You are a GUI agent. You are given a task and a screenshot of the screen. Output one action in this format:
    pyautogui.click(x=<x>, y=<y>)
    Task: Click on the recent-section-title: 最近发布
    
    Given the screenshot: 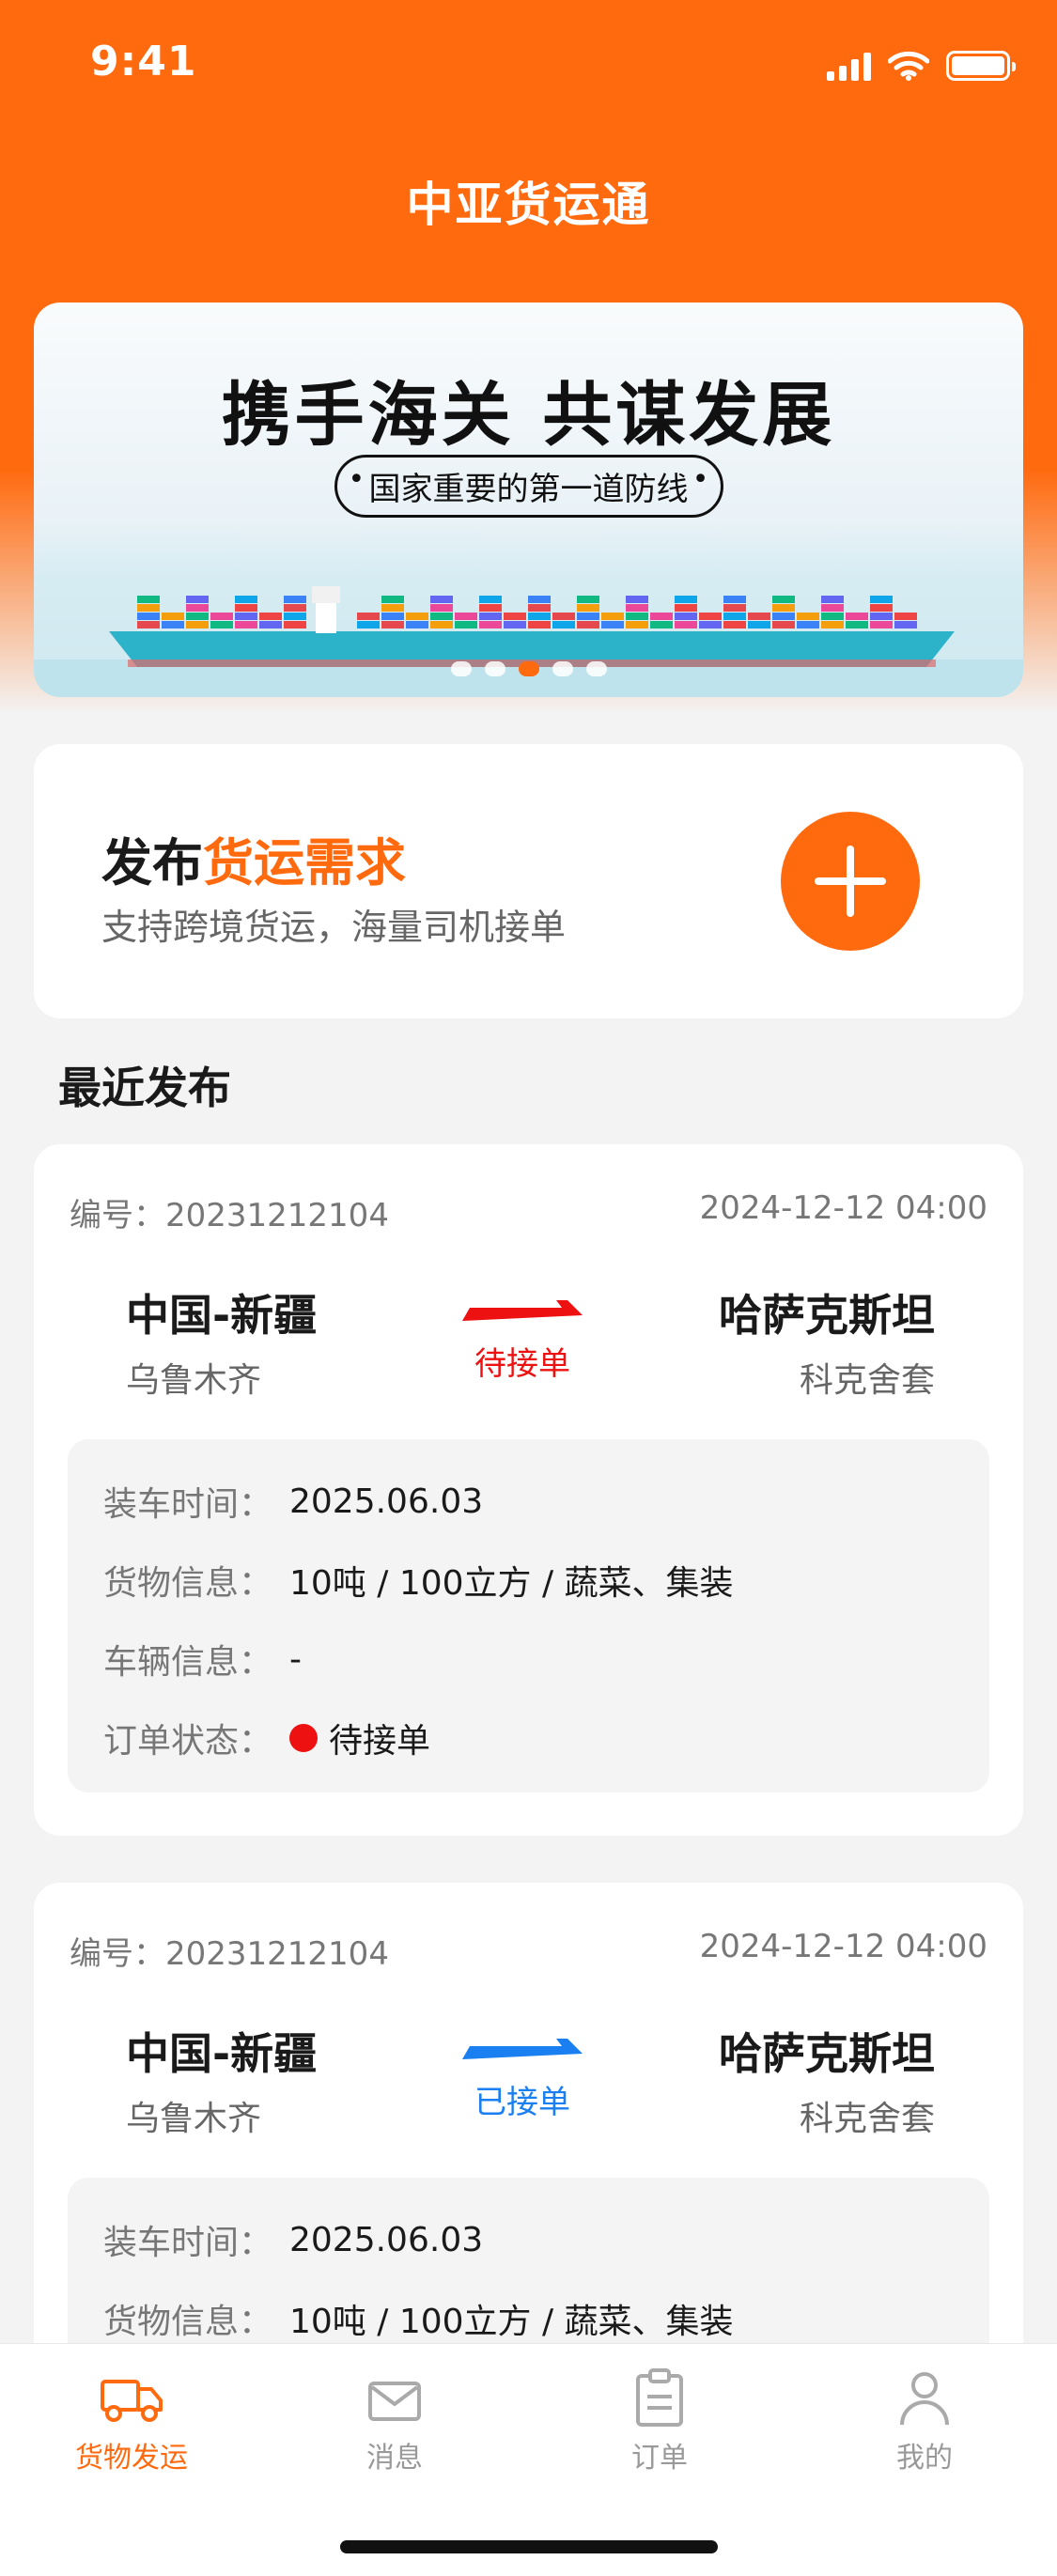 What is the action you would take?
    pyautogui.click(x=144, y=1088)
    